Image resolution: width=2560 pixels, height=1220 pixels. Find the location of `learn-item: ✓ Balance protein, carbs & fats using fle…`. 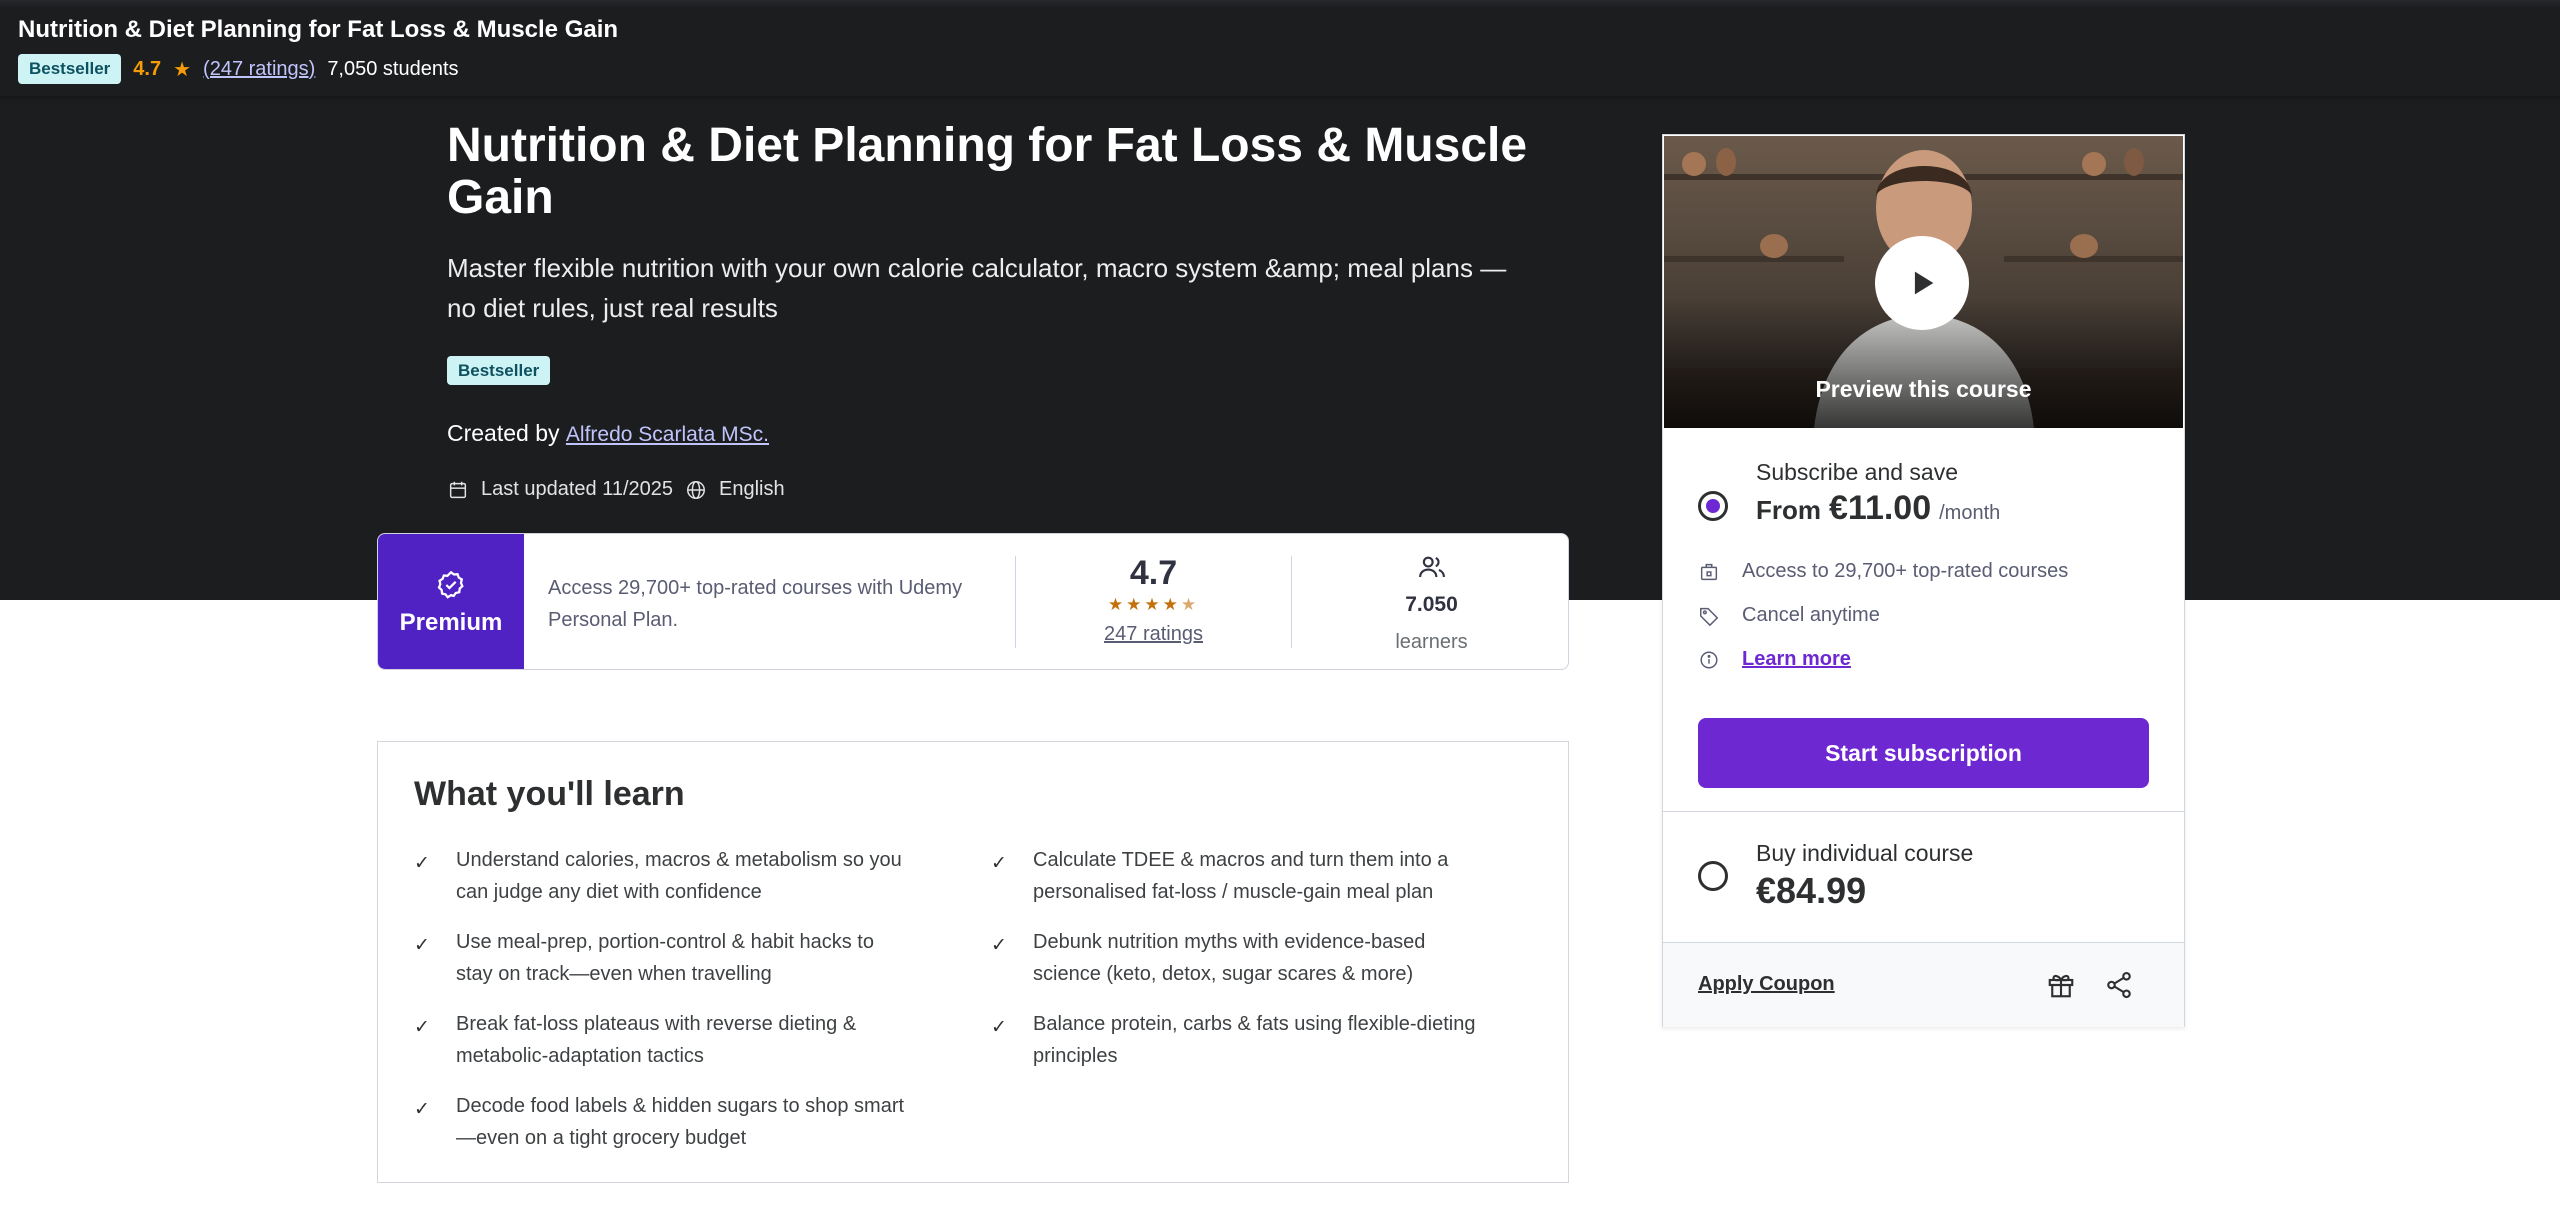

learn-item: ✓ Balance protein, carbs & fats using fle… is located at coordinates (1241, 1040).